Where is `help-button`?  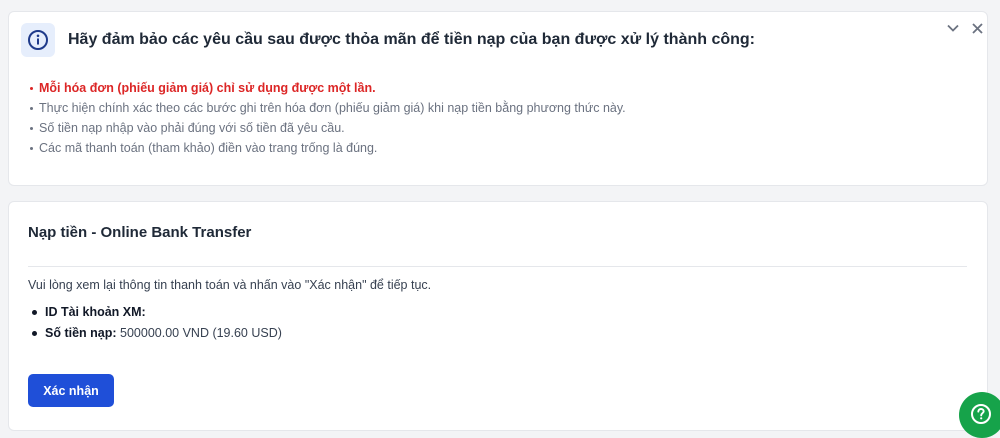 help-button is located at coordinates (979, 415).